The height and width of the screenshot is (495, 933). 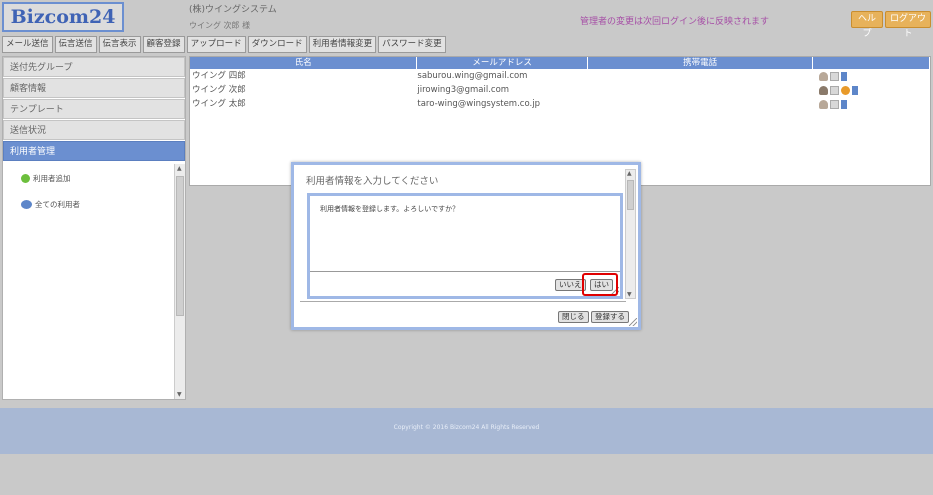 What do you see at coordinates (94, 130) in the screenshot?
I see `sidebar-item-send-status: 送信状況` at bounding box center [94, 130].